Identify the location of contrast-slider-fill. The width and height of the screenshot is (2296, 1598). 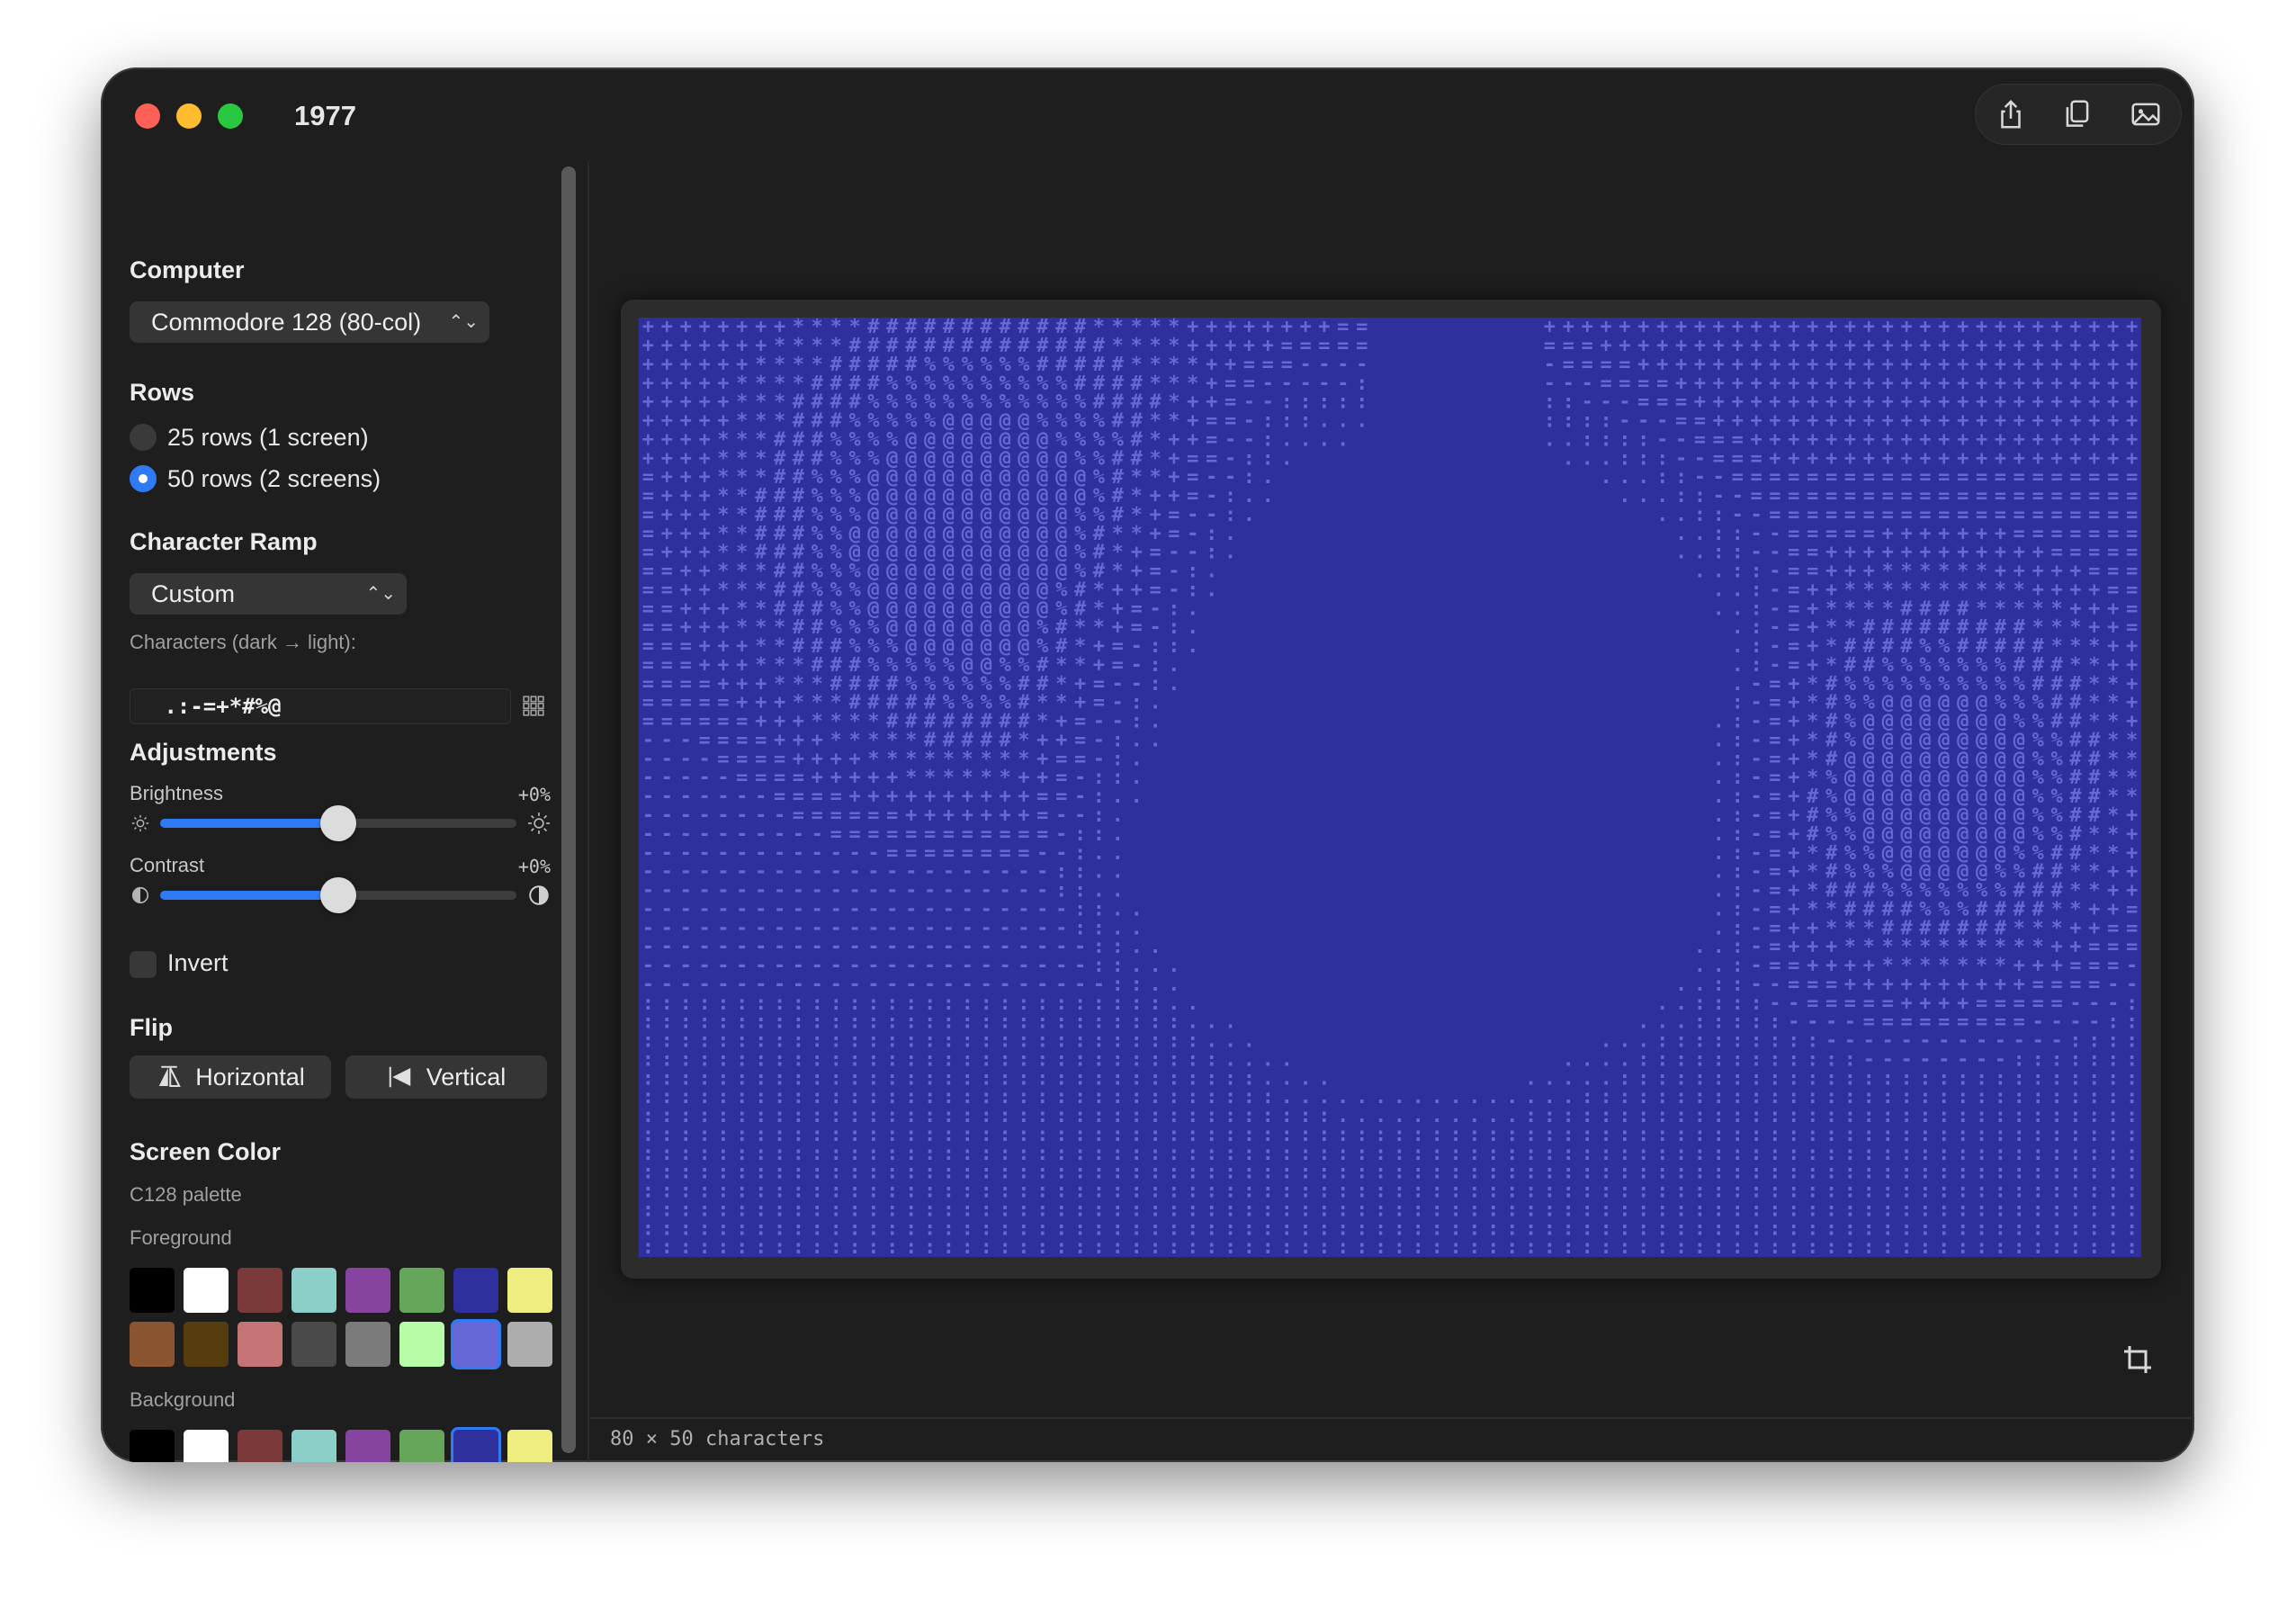
(249, 895).